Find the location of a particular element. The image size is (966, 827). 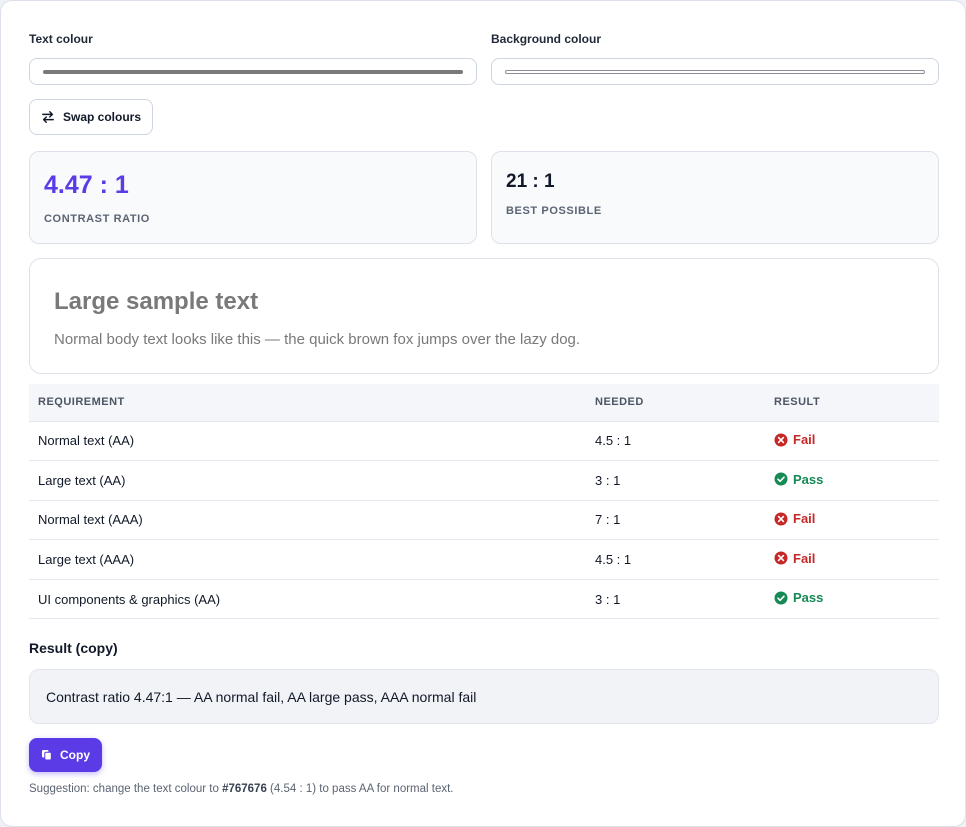

background-colour-swatch is located at coordinates (715, 72).